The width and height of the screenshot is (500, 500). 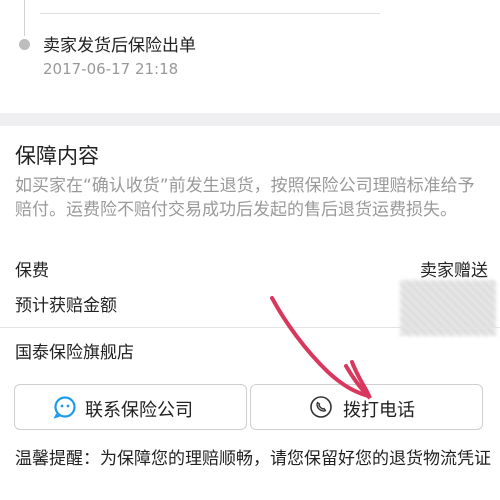 I want to click on section-title: 保障内容, so click(x=57, y=156).